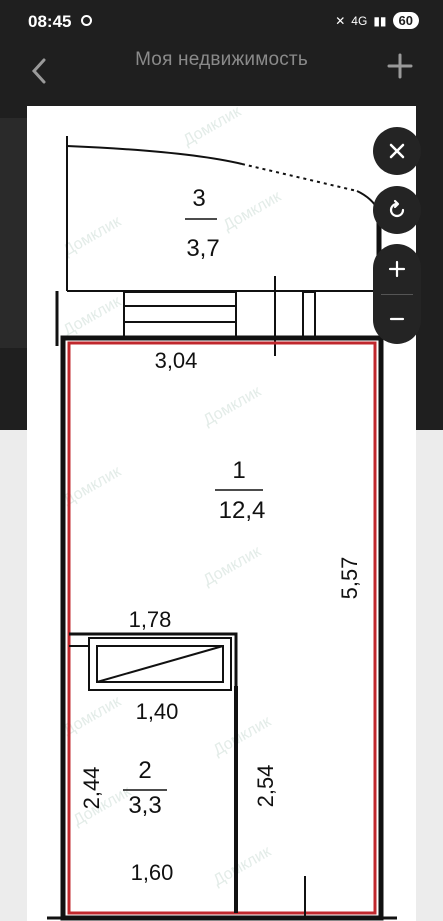 The width and height of the screenshot is (443, 921). I want to click on dim-niche-bottom: 1,40, so click(157, 711).